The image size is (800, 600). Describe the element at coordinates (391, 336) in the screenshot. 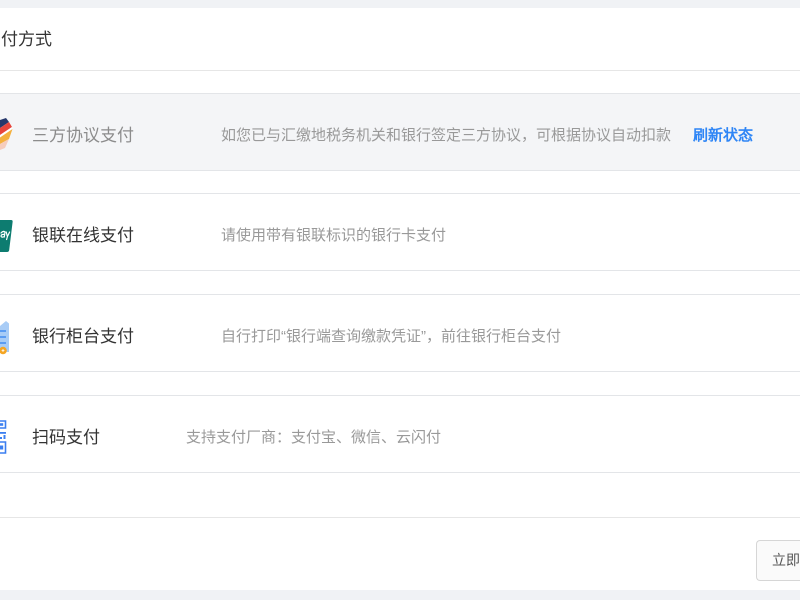

I see `payment-option-description: 自行打印“银行端查询缴款凭证”，前往银行柜台支付` at that location.